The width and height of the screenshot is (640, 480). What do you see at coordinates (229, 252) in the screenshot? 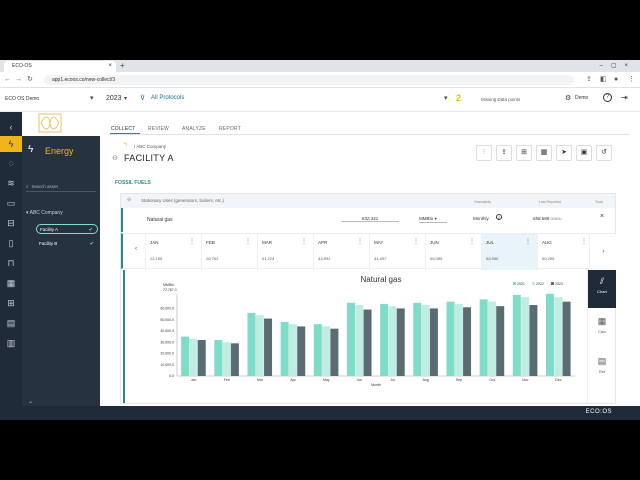
I see `month-cell-feb: FEB ⋮ 29,763` at bounding box center [229, 252].